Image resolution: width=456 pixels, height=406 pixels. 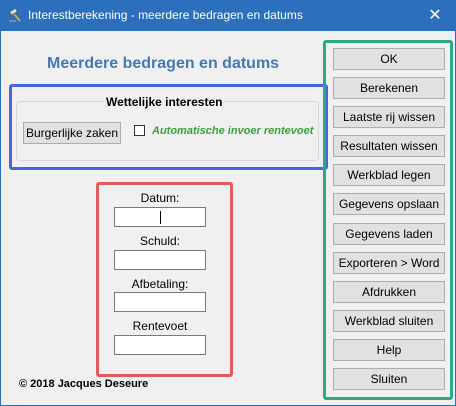 What do you see at coordinates (84, 384) in the screenshot?
I see `copyright-text: © 2018 Jacques Deseure` at bounding box center [84, 384].